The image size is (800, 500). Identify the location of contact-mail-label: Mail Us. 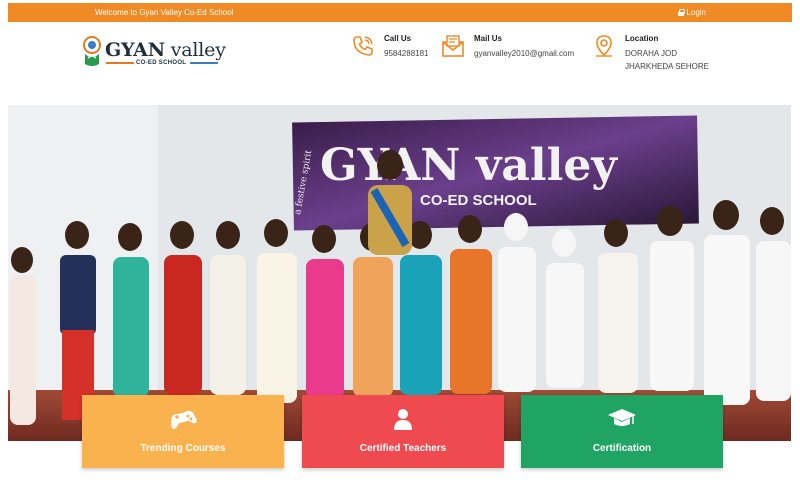
(488, 38).